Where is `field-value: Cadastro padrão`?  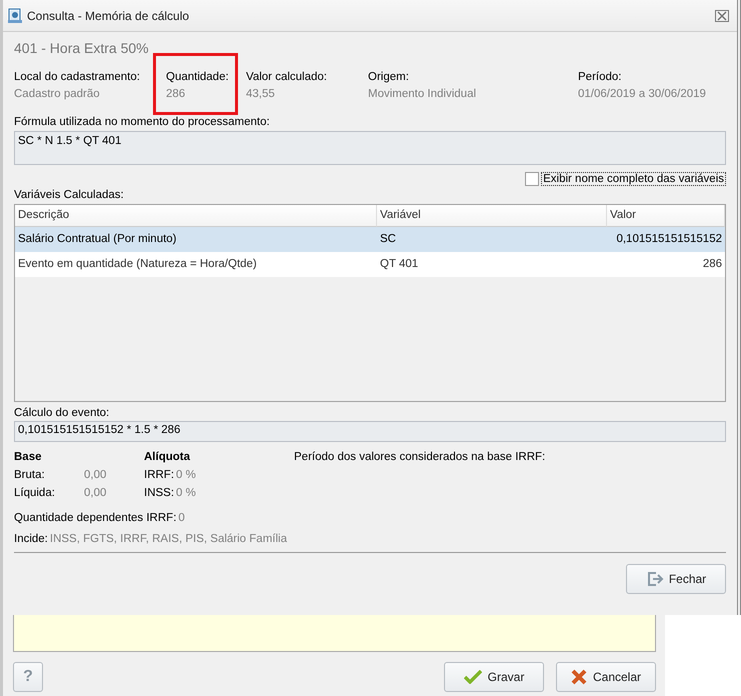
field-value: Cadastro padrão is located at coordinates (57, 94).